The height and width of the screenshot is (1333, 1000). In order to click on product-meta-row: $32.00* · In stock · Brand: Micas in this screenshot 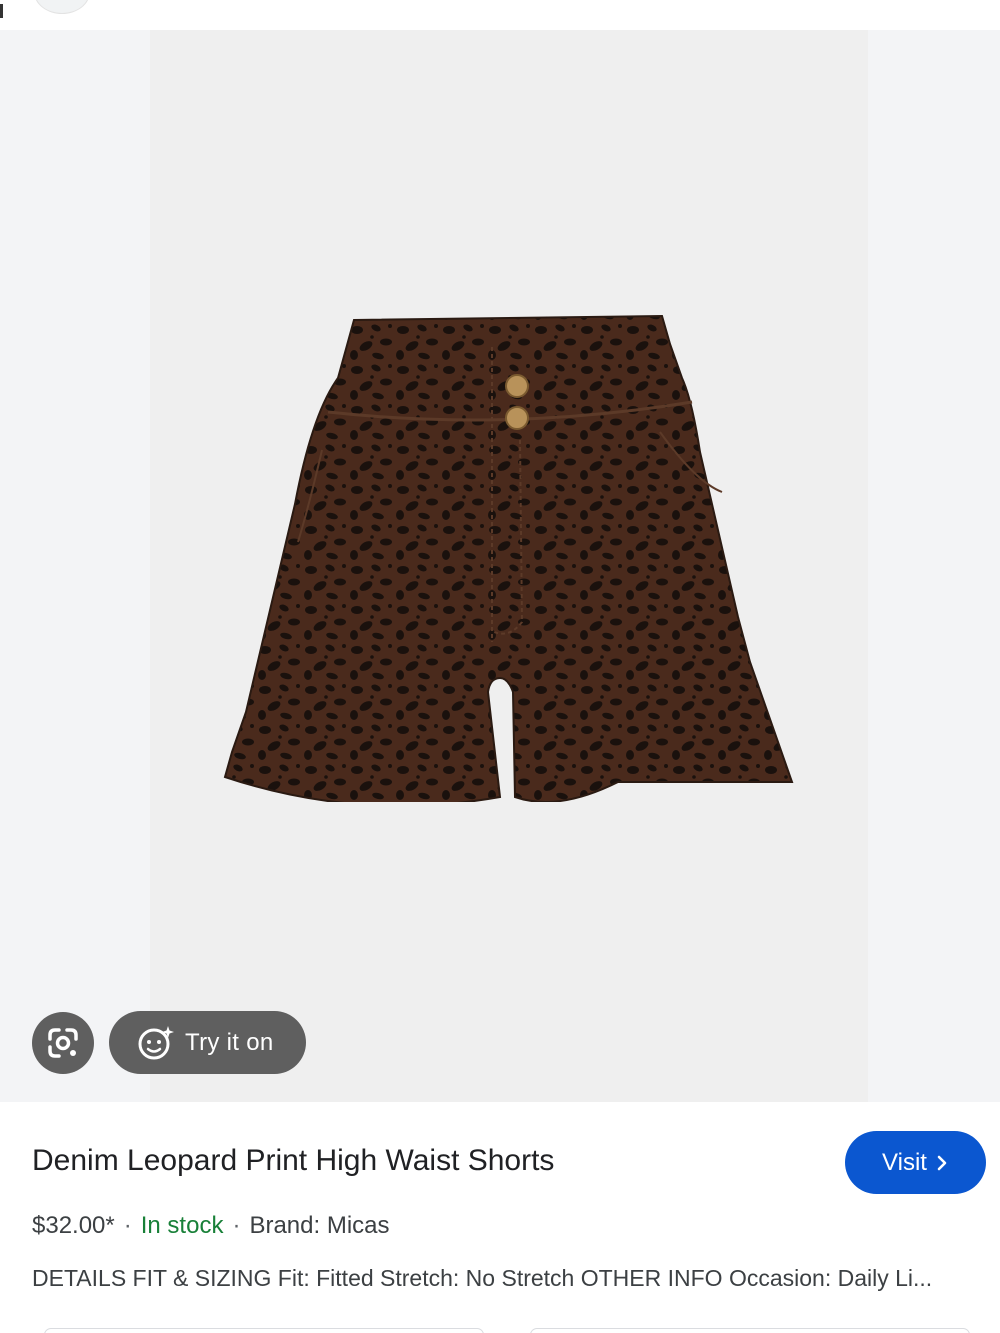, I will do `click(211, 1226)`.